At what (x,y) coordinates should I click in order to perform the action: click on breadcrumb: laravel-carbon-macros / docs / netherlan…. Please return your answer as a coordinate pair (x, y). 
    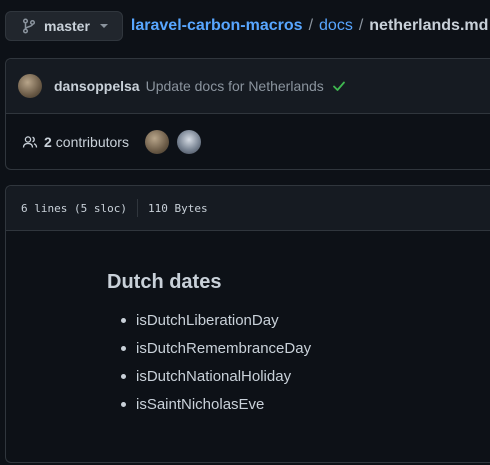
    Looking at the image, I should click on (309, 26).